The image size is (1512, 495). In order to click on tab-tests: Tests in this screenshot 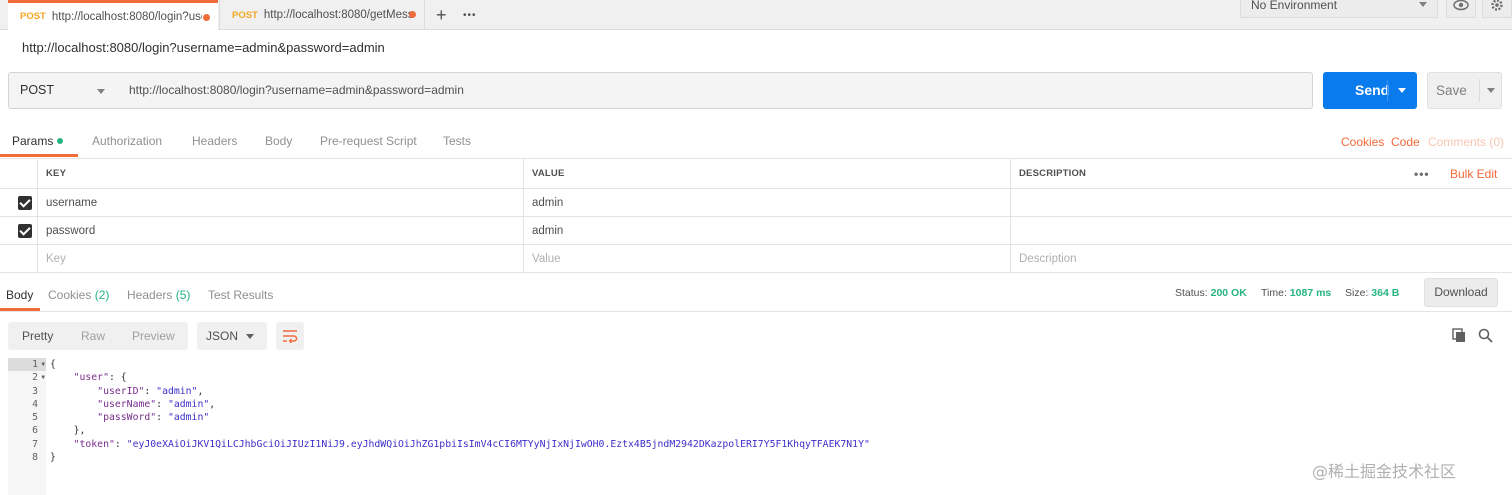, I will do `click(457, 141)`.